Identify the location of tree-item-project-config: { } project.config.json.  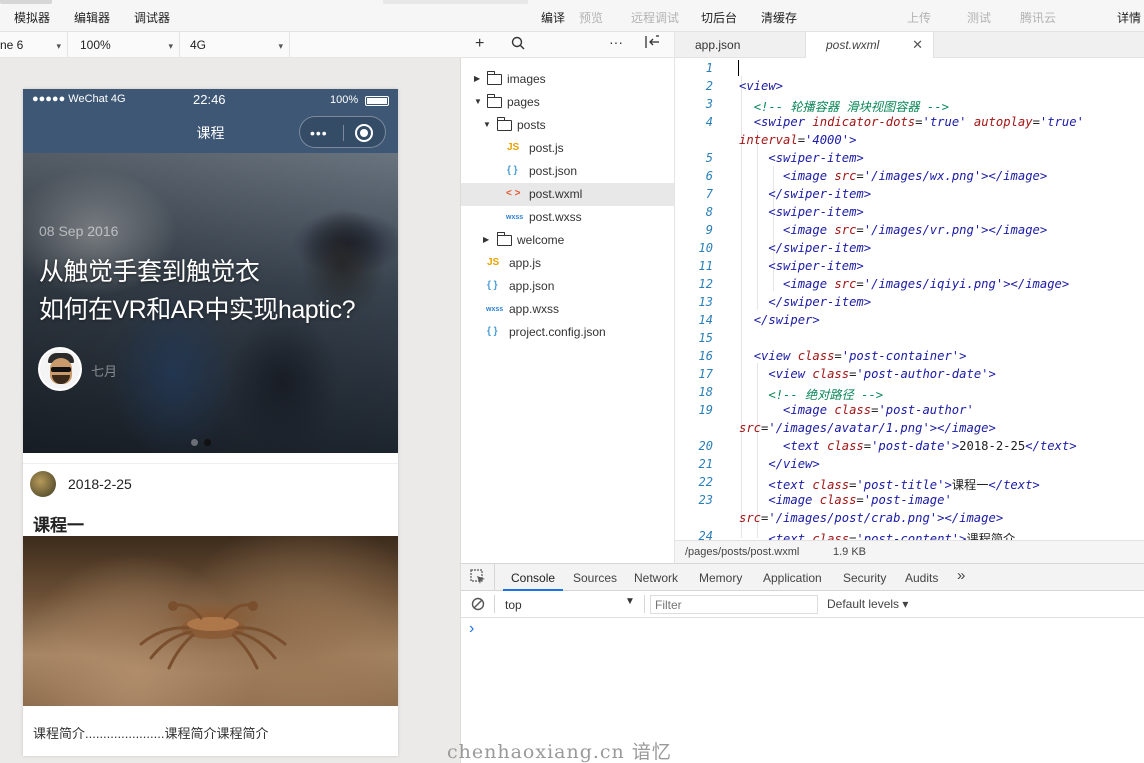
(567, 332).